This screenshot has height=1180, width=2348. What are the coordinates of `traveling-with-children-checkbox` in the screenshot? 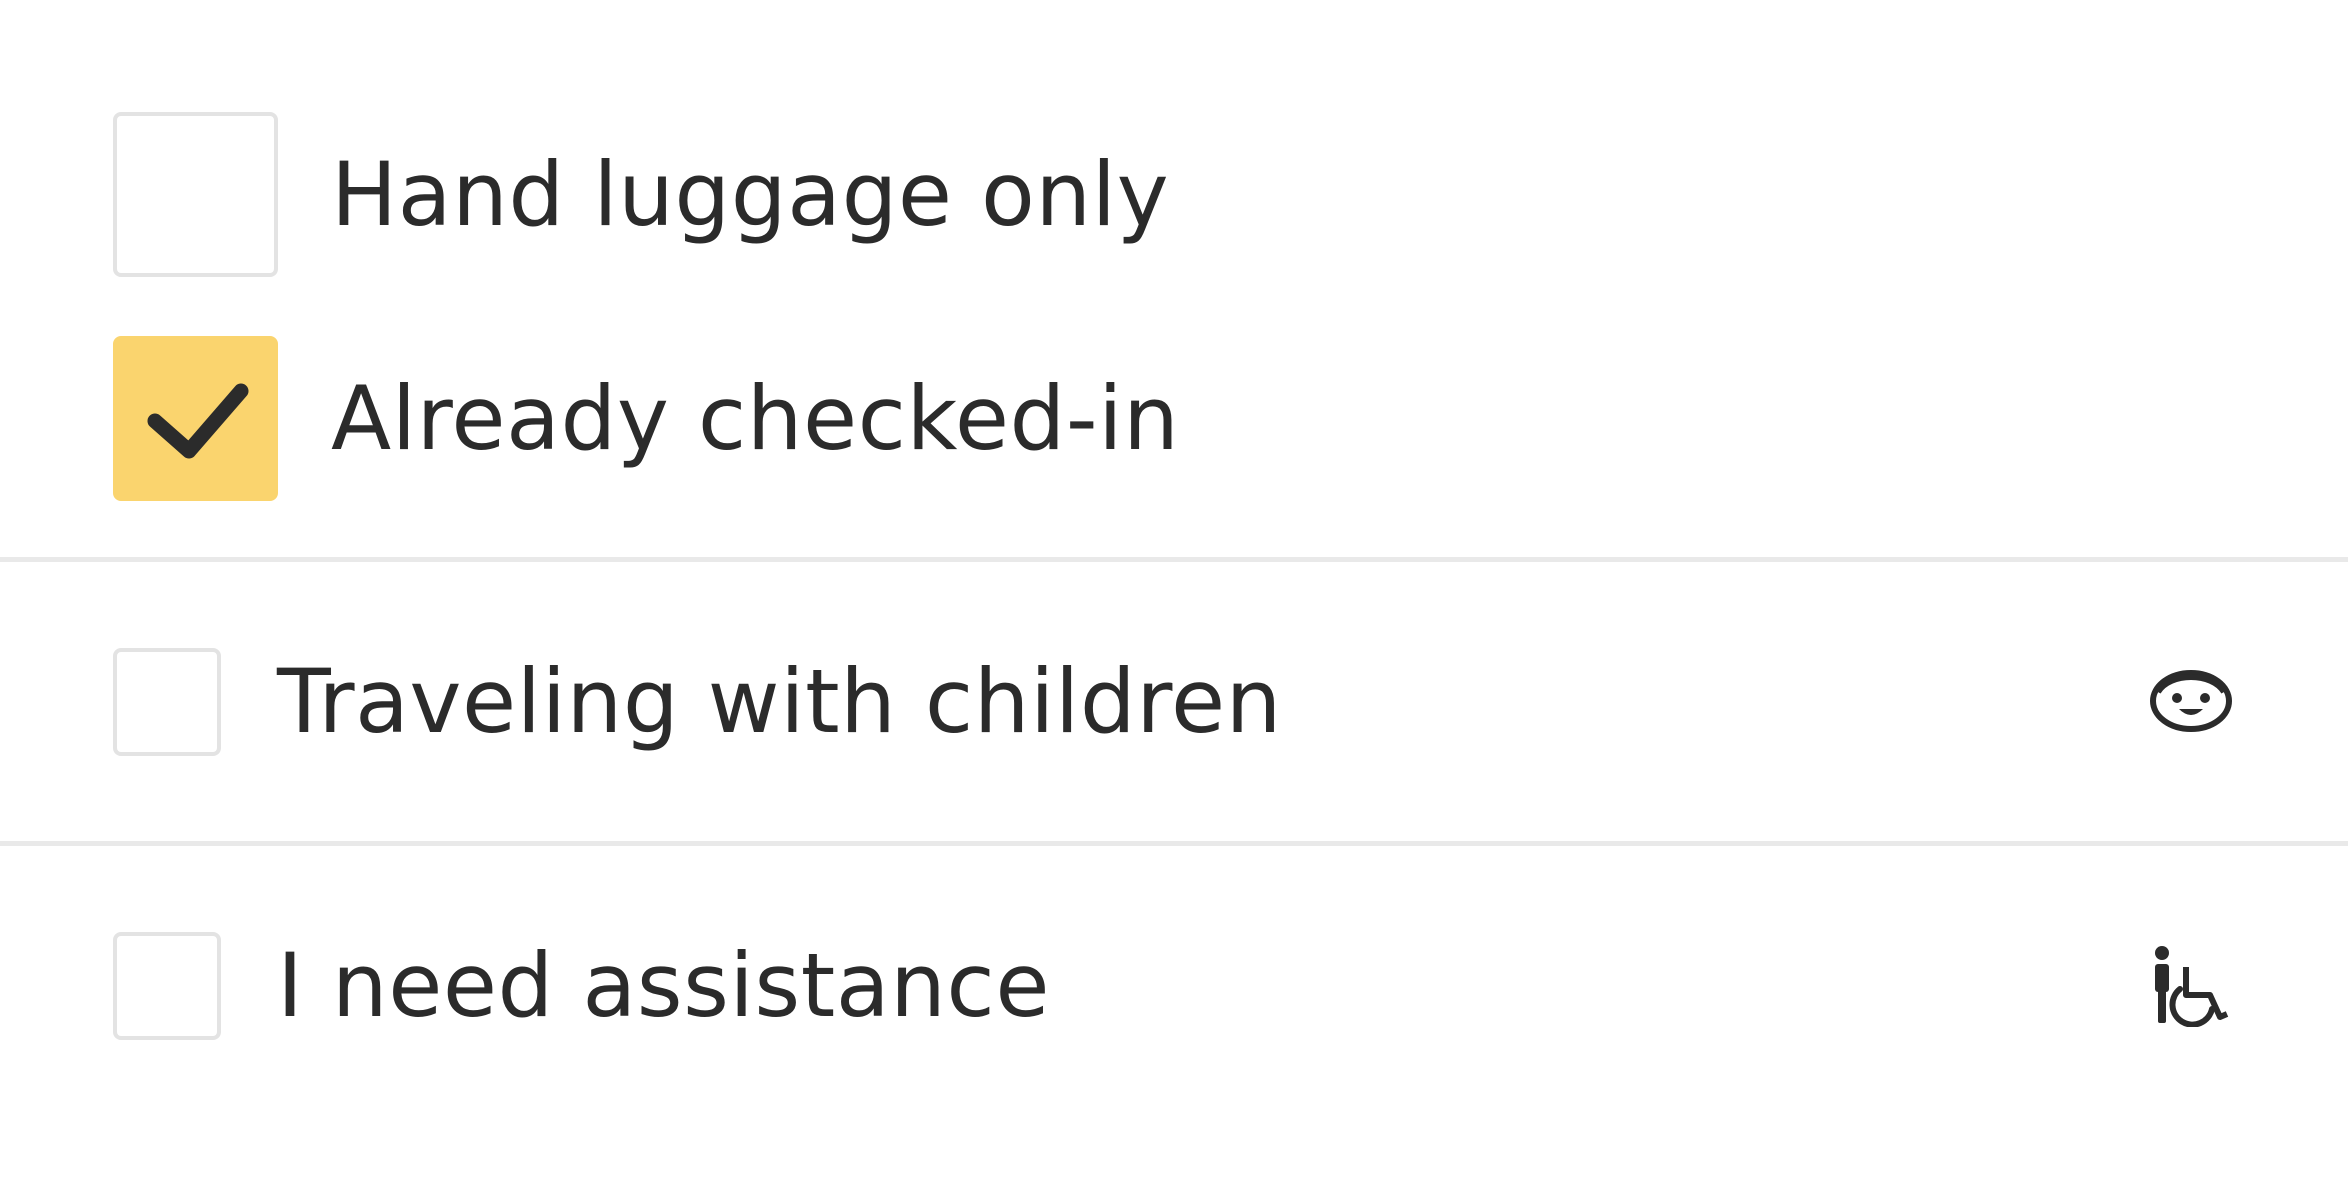 It's located at (167, 702).